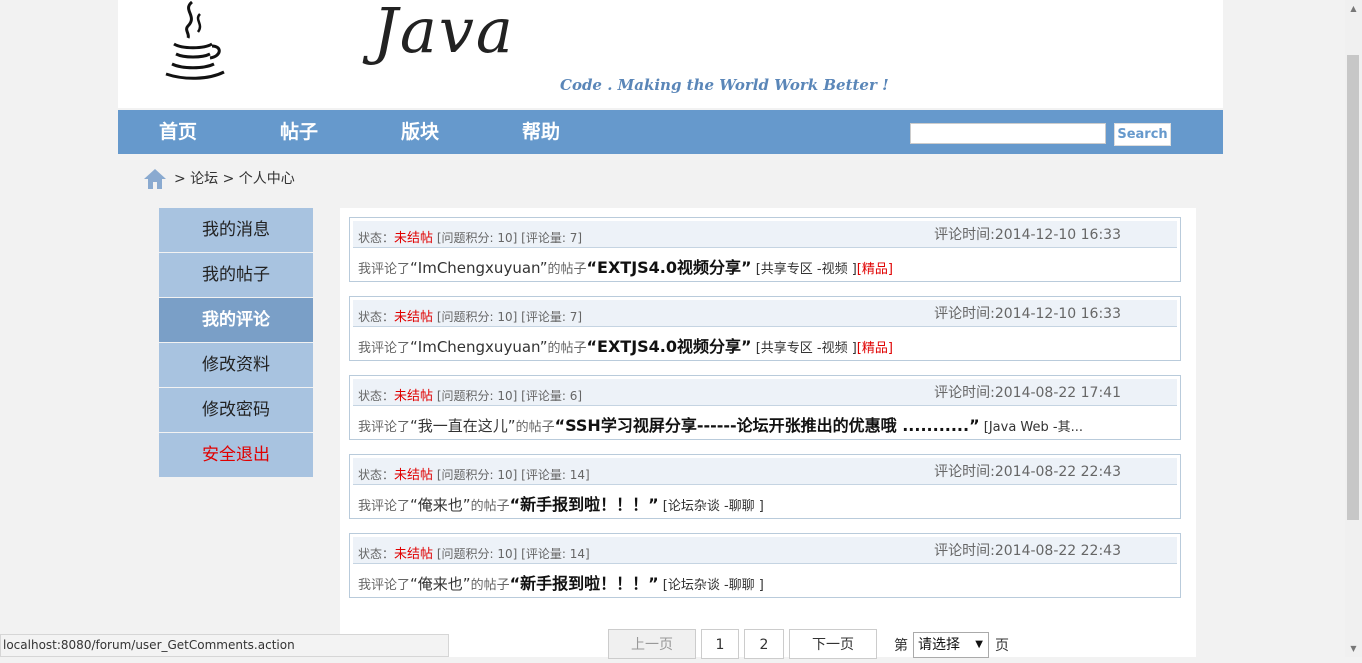 This screenshot has width=1362, height=663. I want to click on search-input, so click(1008, 133).